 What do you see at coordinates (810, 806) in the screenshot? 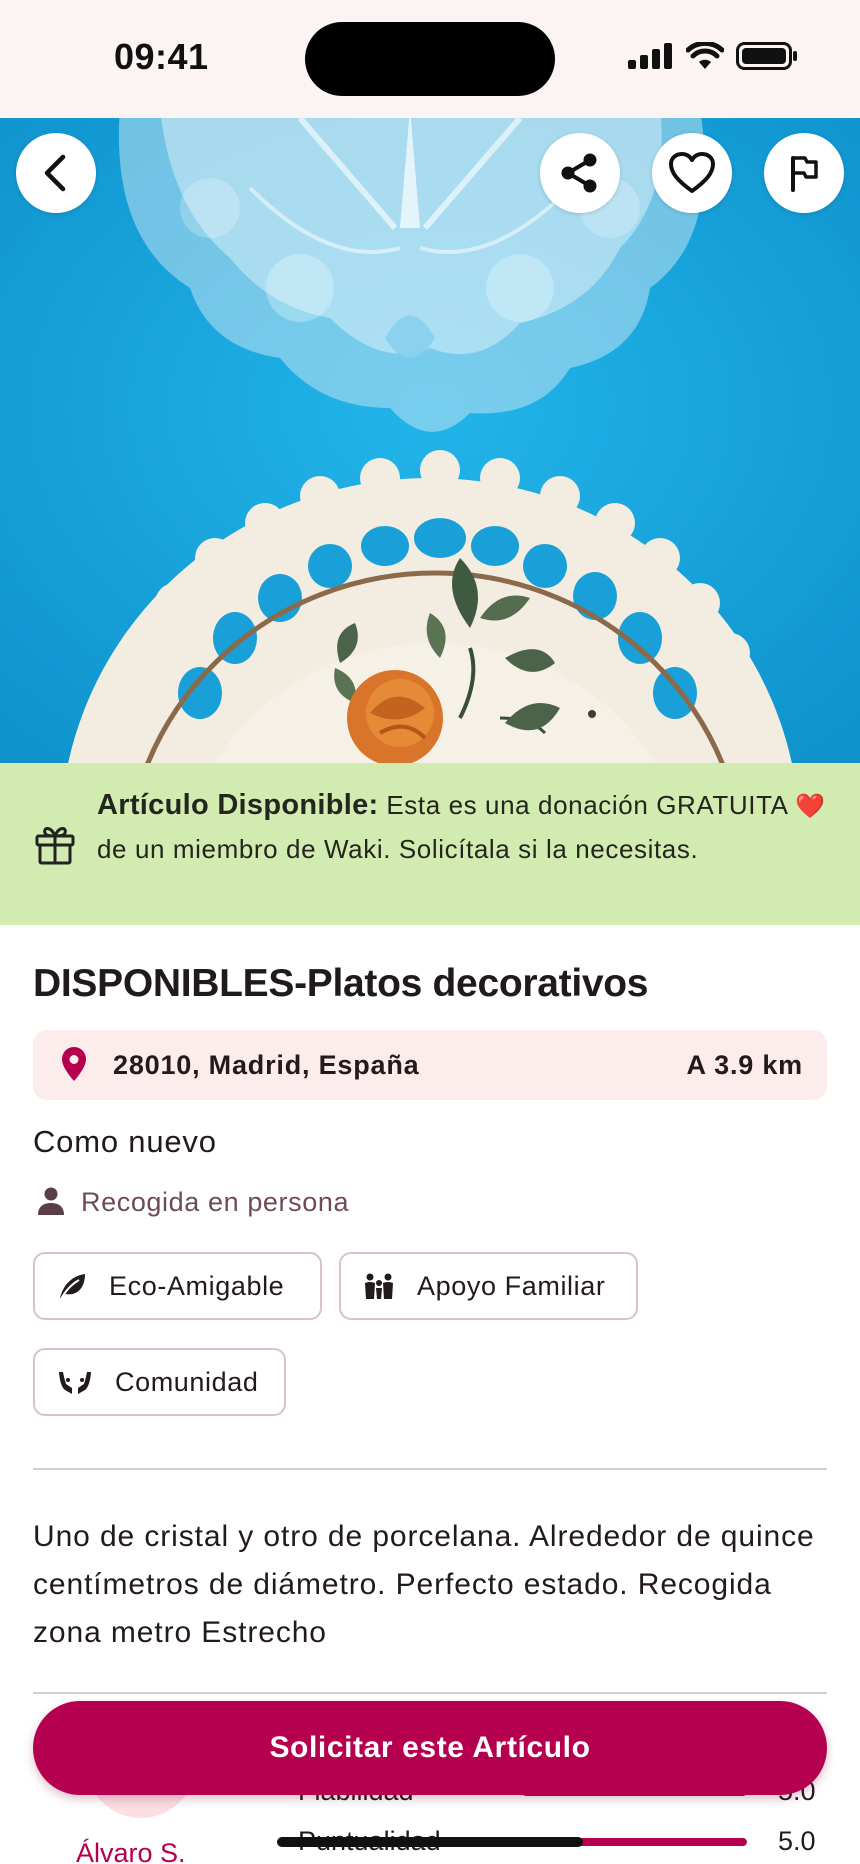
I see `heart-emoji: ❤️` at bounding box center [810, 806].